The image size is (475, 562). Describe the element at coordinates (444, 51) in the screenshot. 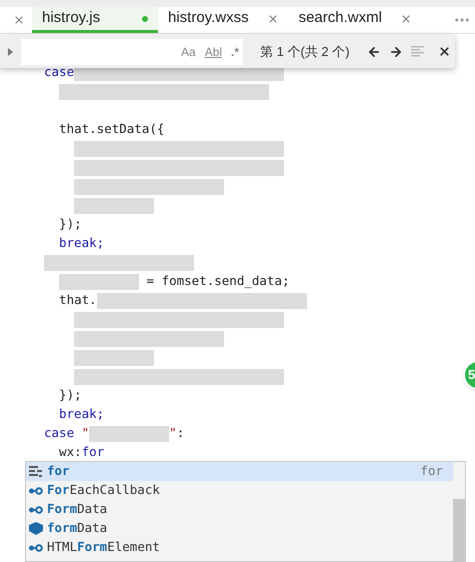

I see `close-icon` at that location.